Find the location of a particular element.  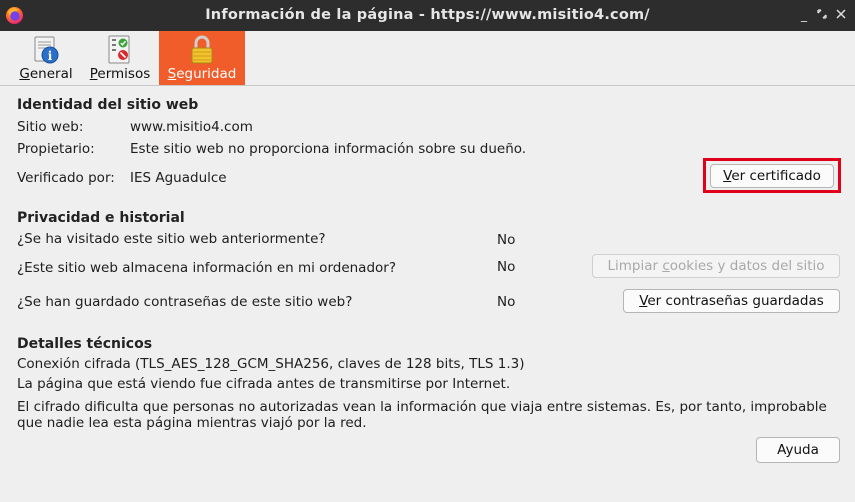

tab-security: Seguridad is located at coordinates (202, 58).